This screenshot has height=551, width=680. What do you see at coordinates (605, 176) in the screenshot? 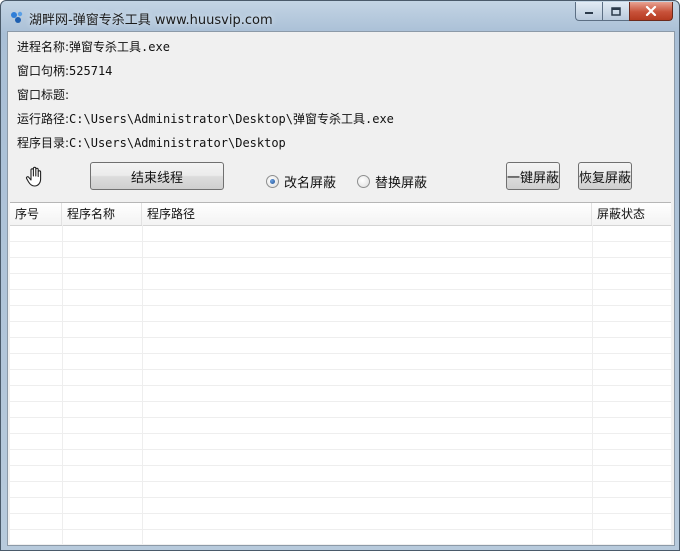
I see `restore-block-button: 恢复屏蔽` at bounding box center [605, 176].